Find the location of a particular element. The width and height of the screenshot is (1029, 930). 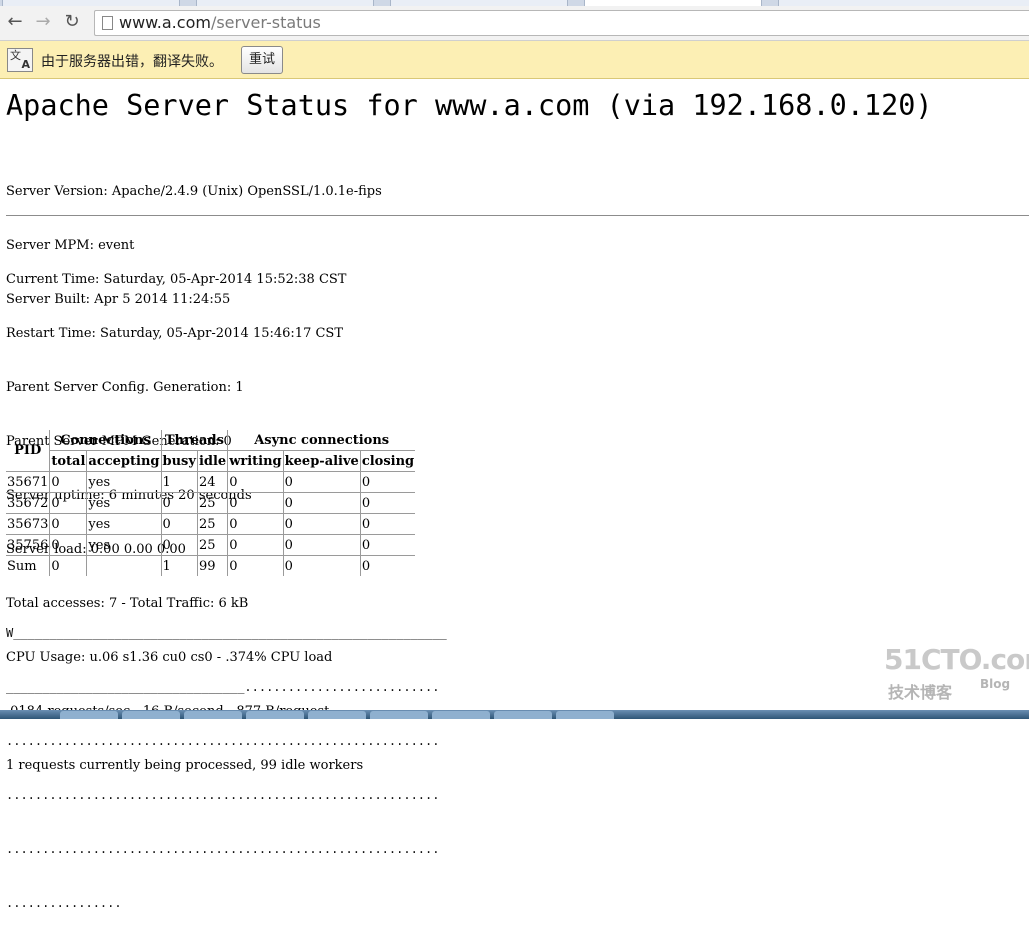

cell: 35756 is located at coordinates (28, 545).